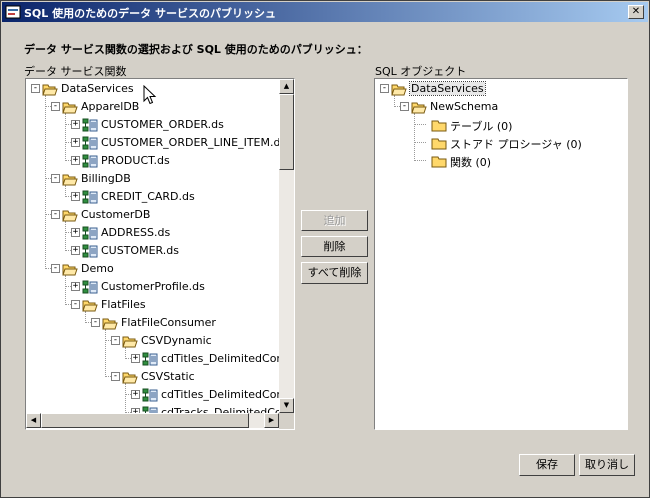  I want to click on remove-all-button: すべて削除, so click(334, 273).